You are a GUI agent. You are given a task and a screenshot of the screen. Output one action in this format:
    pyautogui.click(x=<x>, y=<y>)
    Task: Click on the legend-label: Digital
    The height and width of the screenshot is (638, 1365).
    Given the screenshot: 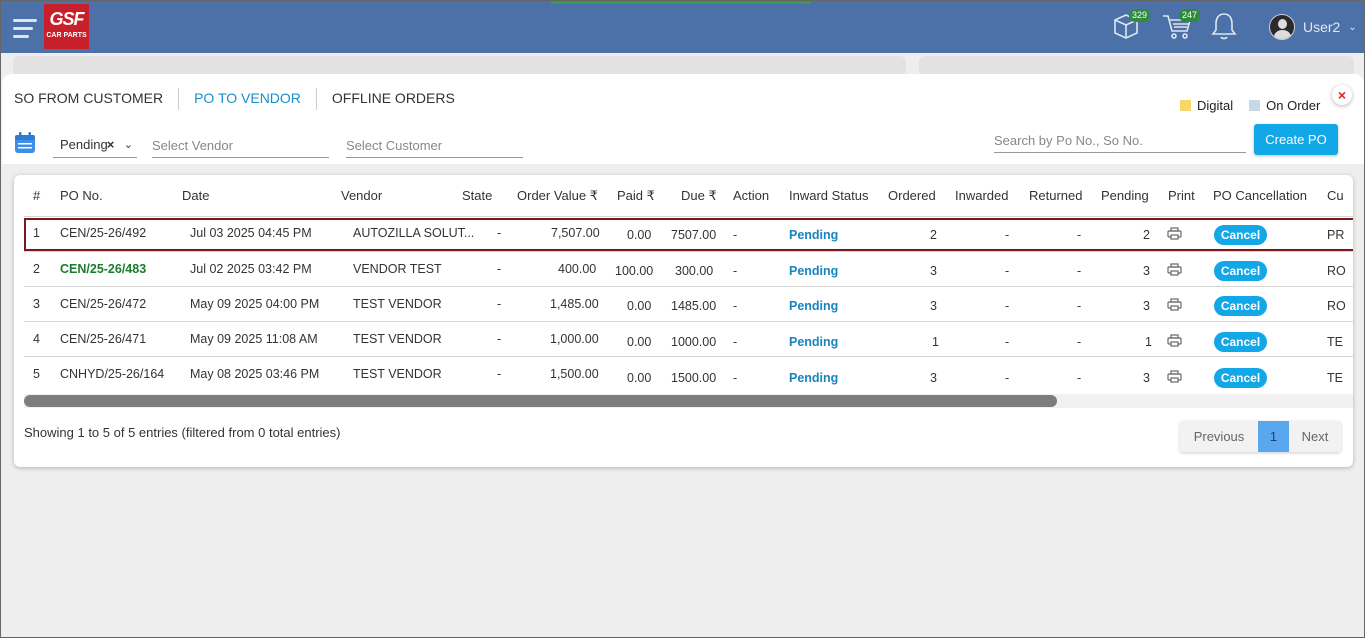 What is the action you would take?
    pyautogui.click(x=1215, y=105)
    